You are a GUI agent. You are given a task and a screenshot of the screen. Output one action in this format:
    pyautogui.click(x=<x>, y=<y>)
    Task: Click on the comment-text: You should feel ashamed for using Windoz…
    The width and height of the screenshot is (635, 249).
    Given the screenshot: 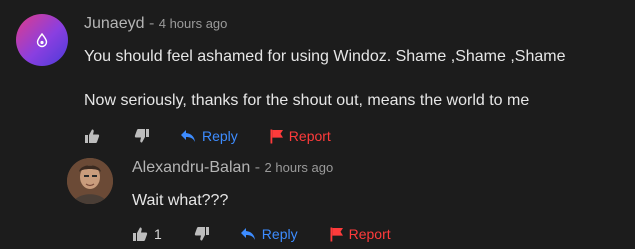 What is the action you would take?
    pyautogui.click(x=325, y=56)
    